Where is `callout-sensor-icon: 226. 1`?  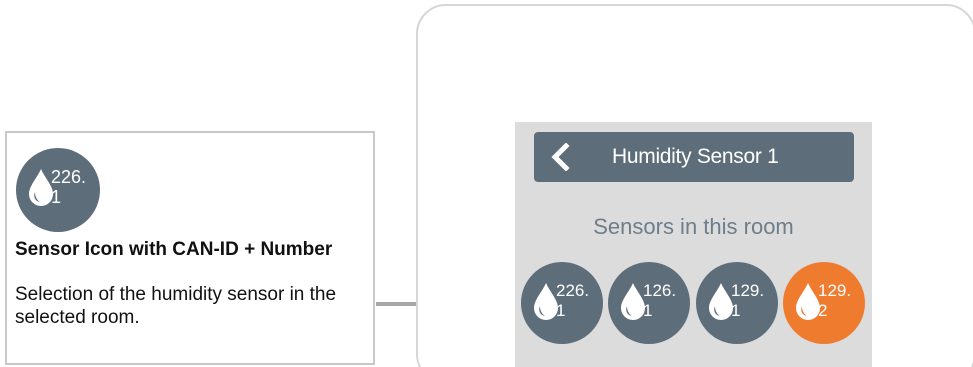
callout-sensor-icon: 226. 1 is located at coordinates (58, 190).